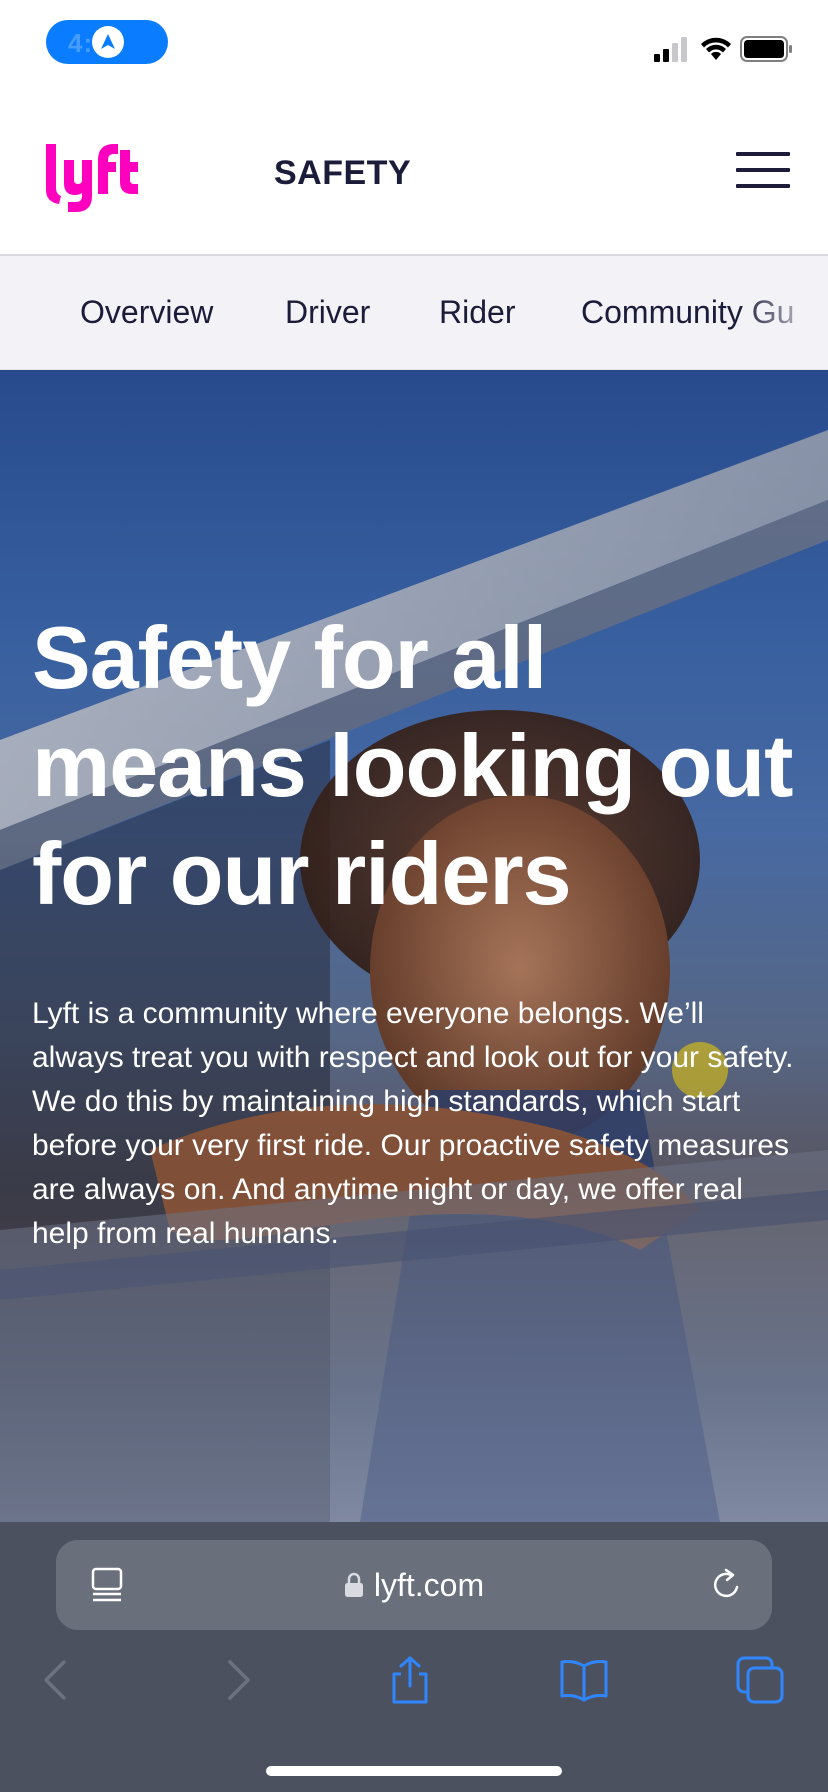 This screenshot has height=1792, width=828. What do you see at coordinates (726, 1585) in the screenshot?
I see `reload-icon` at bounding box center [726, 1585].